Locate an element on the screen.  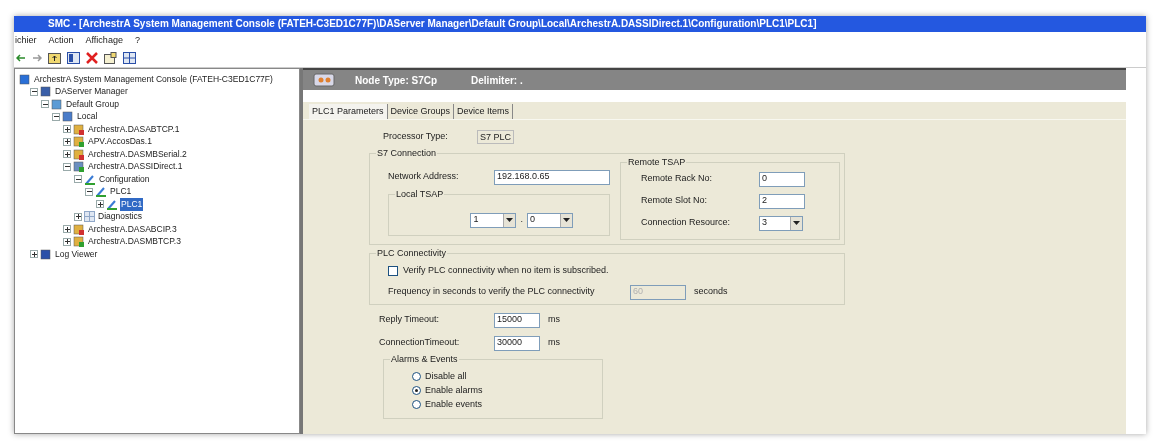
dropdown: 3 is located at coordinates (781, 223).